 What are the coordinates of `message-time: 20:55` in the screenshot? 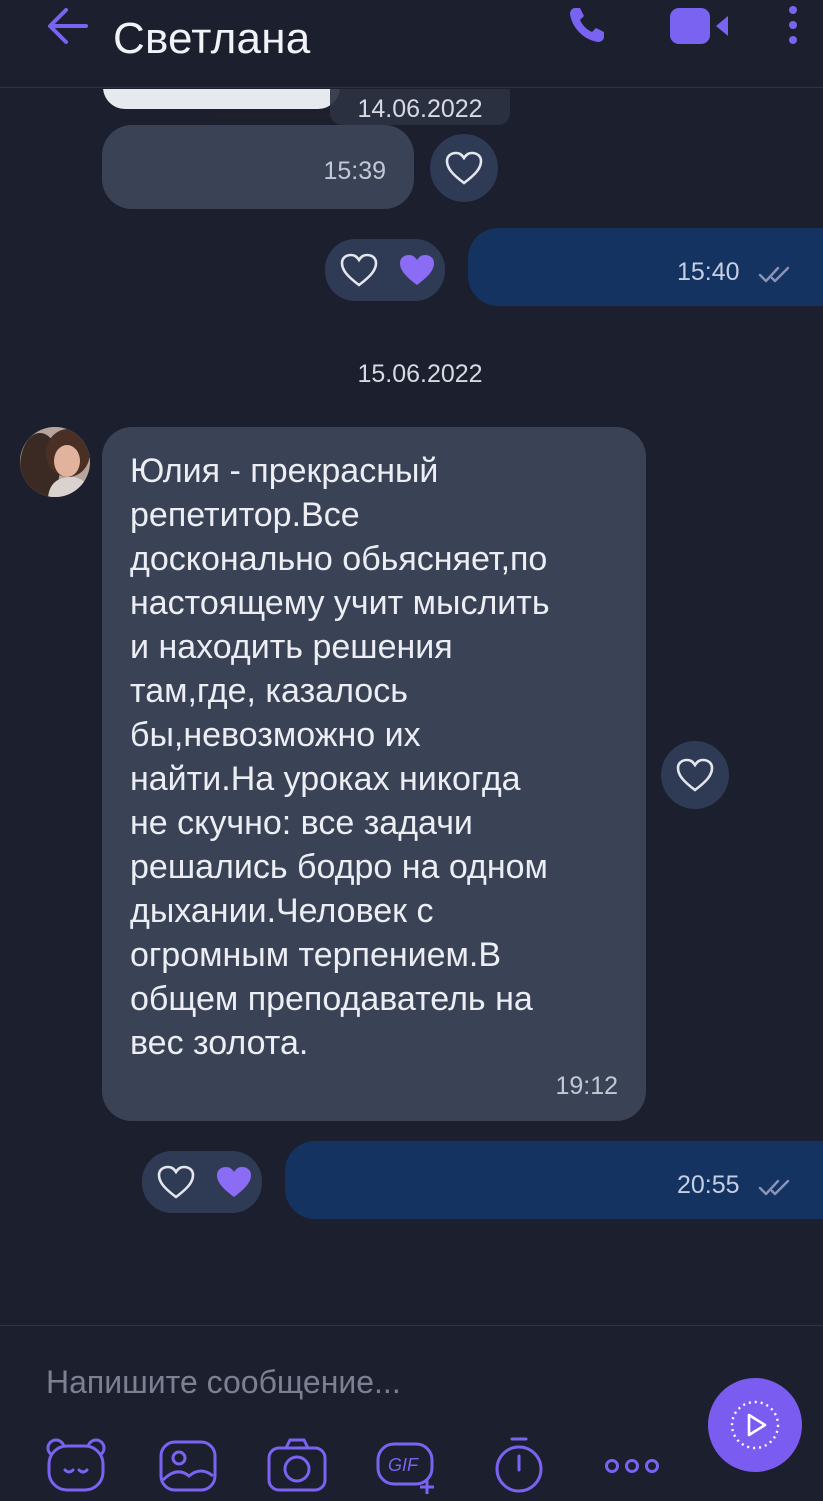 It's located at (708, 1185).